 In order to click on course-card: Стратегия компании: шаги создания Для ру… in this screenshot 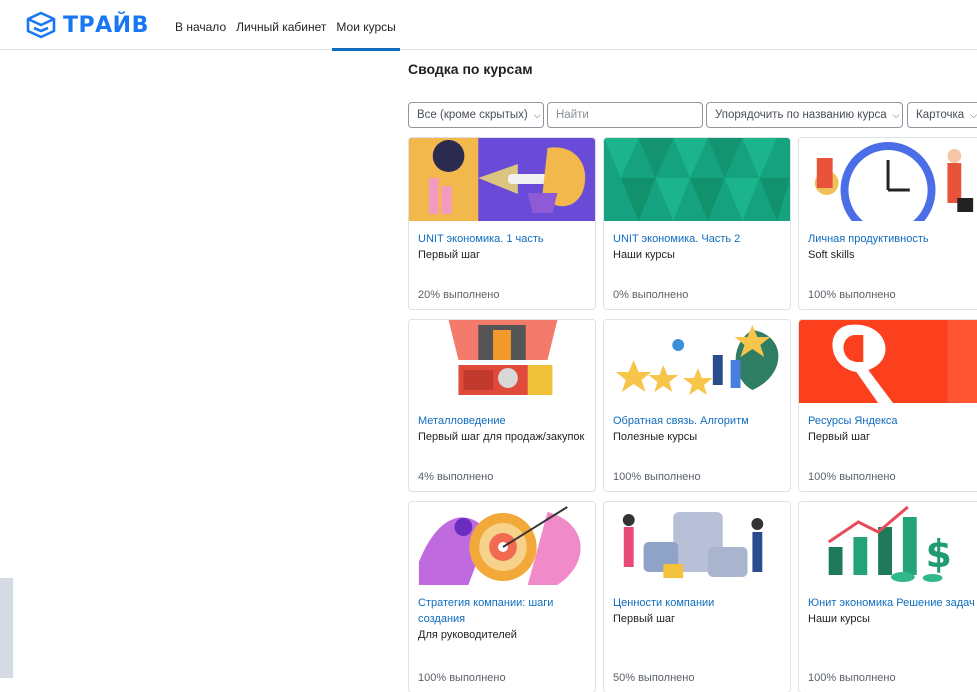, I will do `click(502, 596)`.